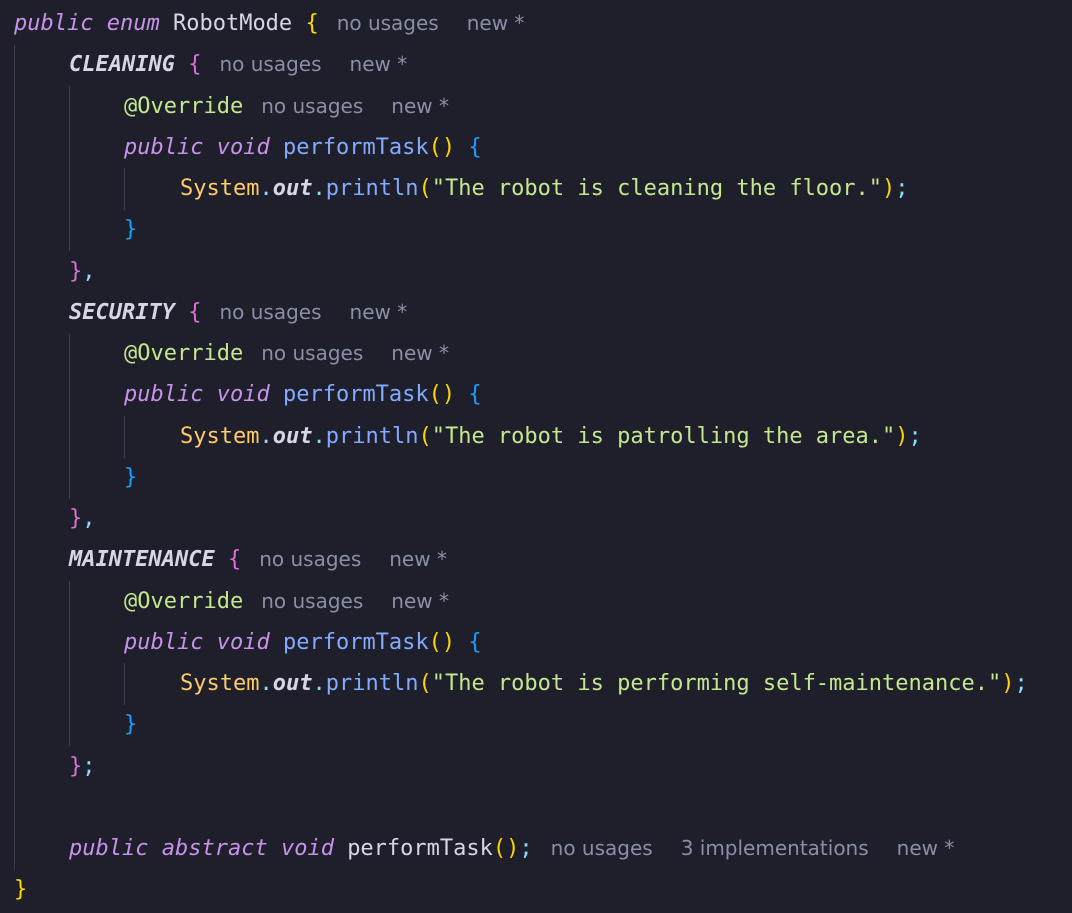 This screenshot has width=1072, height=913. What do you see at coordinates (133, 23) in the screenshot?
I see `keyword: enum` at bounding box center [133, 23].